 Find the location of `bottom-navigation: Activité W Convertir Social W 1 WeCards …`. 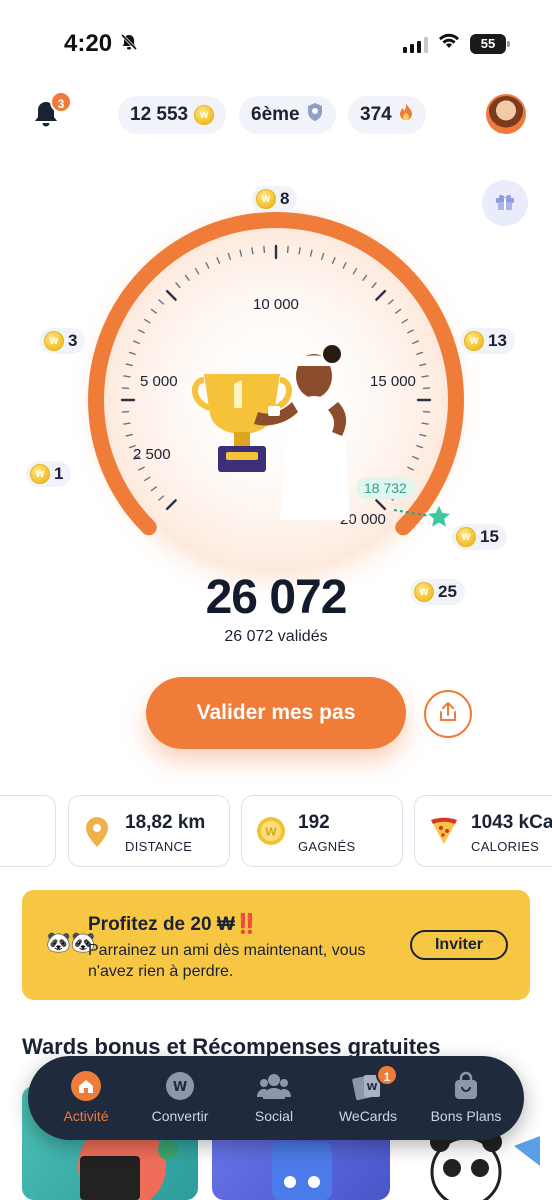

bottom-navigation: Activité W Convertir Social W 1 WeCards … is located at coordinates (276, 1098).